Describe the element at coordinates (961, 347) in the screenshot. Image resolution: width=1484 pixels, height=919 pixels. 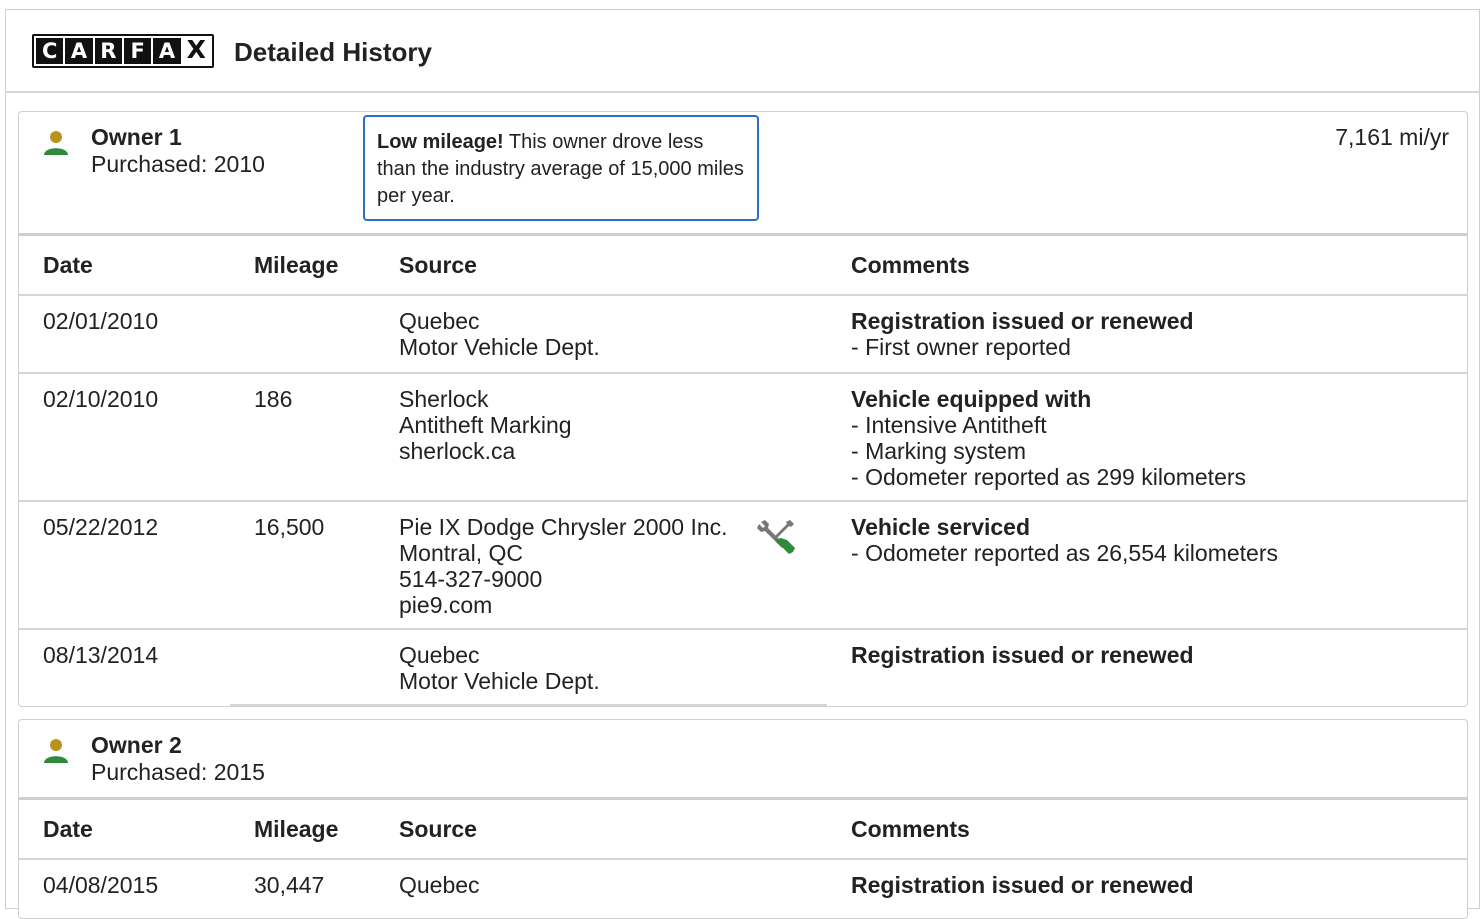
I see `comment-line: - First owner reported` at that location.